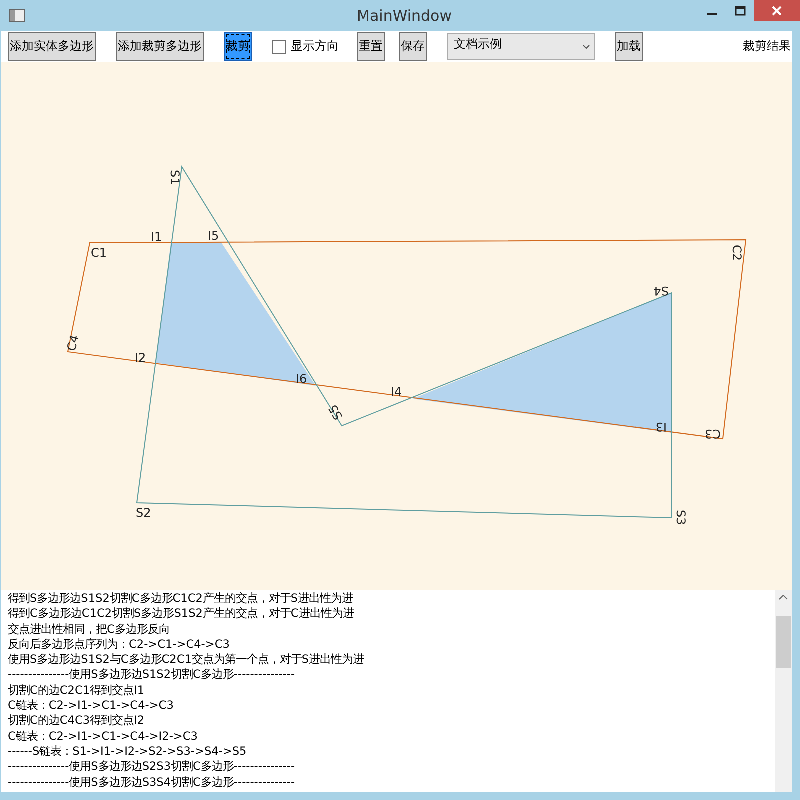 The image size is (800, 800). Describe the element at coordinates (187, 660) in the screenshot. I see `log-line: 使用S多边形边S1S2与C多边形C2C1交点为第一个点，对于S进出性为进` at that location.